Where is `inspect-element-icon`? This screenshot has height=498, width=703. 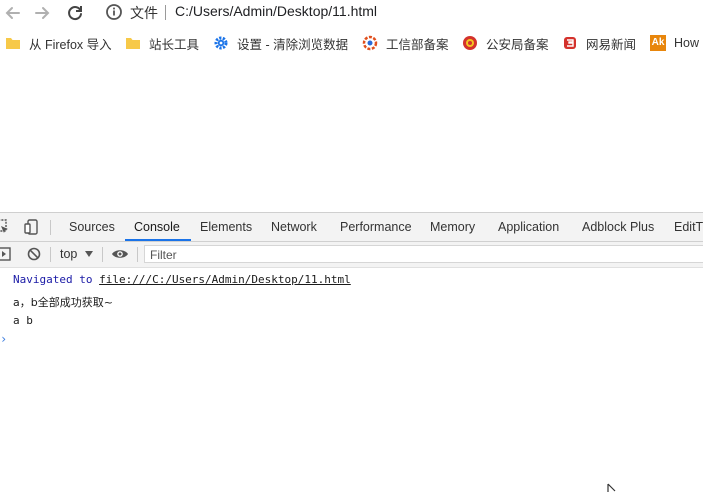 inspect-element-icon is located at coordinates (5, 229).